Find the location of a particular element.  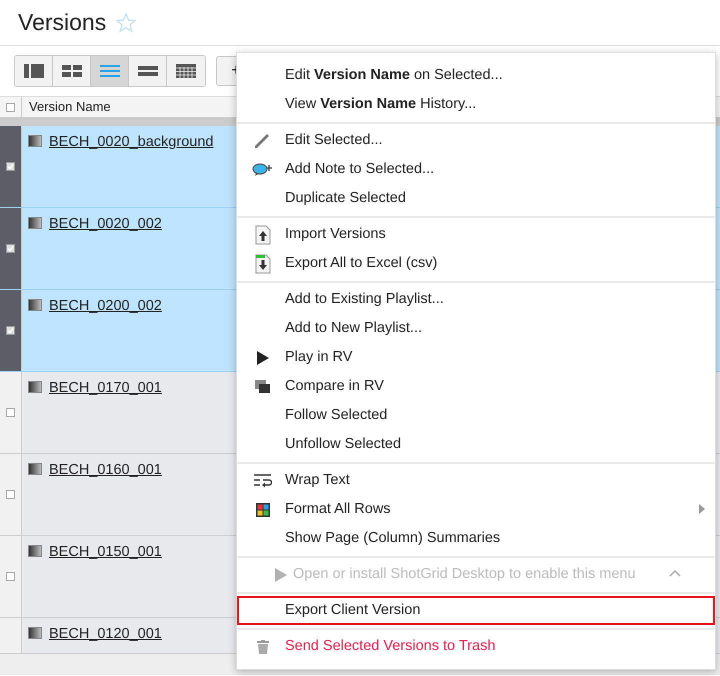

grid-view-icon is located at coordinates (72, 71).